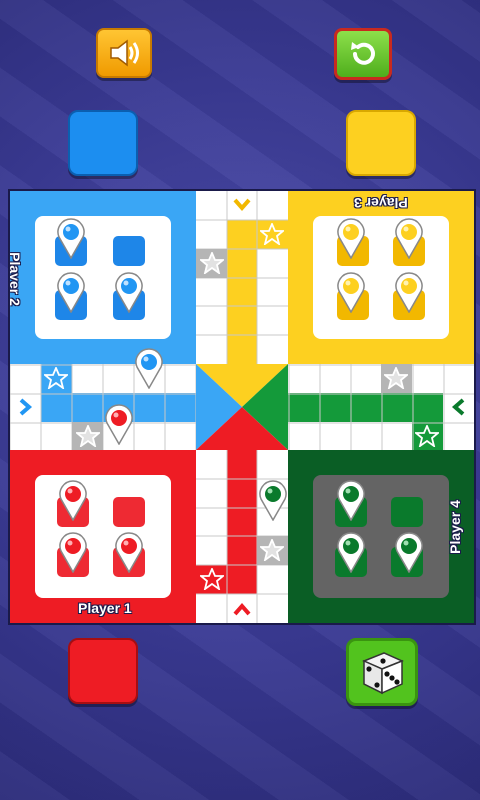 The height and width of the screenshot is (800, 480). Describe the element at coordinates (381, 143) in the screenshot. I see `yellow-player-indicator` at that location.